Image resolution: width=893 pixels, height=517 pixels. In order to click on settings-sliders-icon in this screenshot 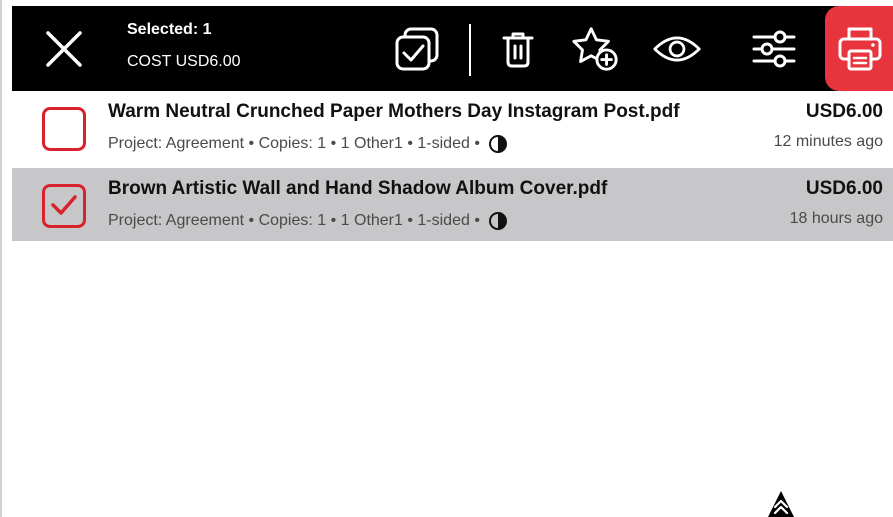, I will do `click(774, 49)`.